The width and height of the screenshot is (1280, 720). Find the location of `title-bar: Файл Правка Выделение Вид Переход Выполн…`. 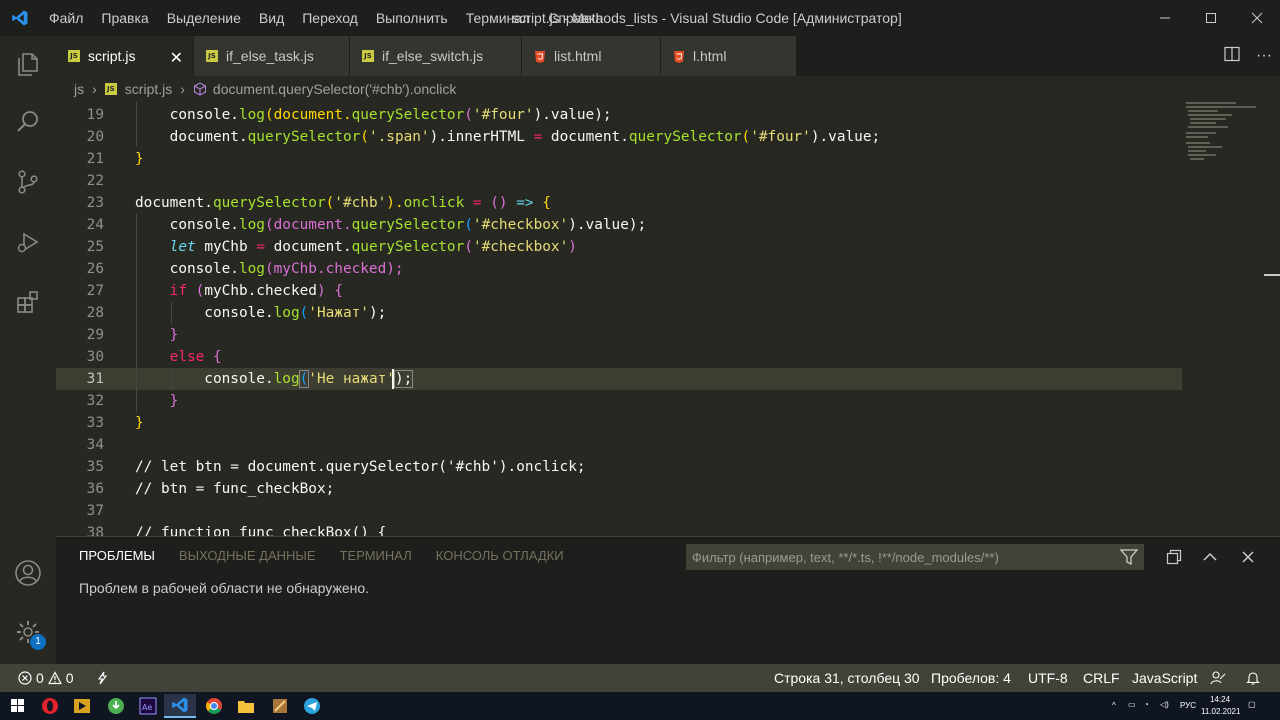

title-bar: Файл Правка Выделение Вид Переход Выполн… is located at coordinates (640, 18).